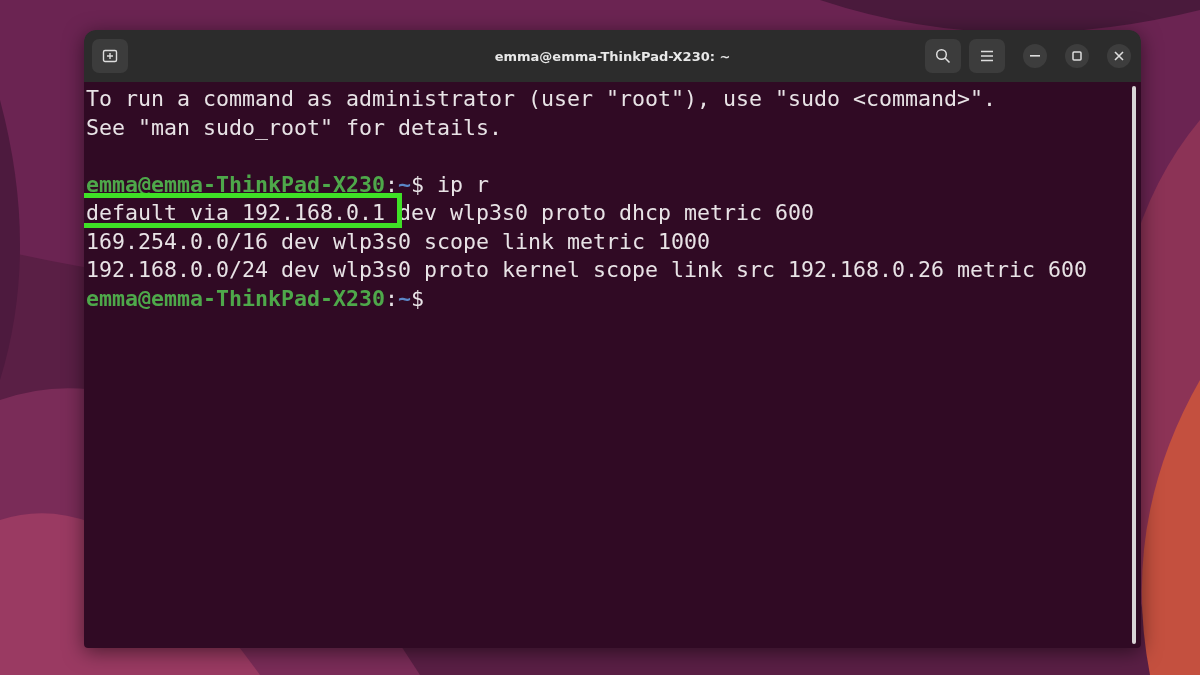 Image resolution: width=1200 pixels, height=675 pixels. I want to click on menu-button, so click(987, 56).